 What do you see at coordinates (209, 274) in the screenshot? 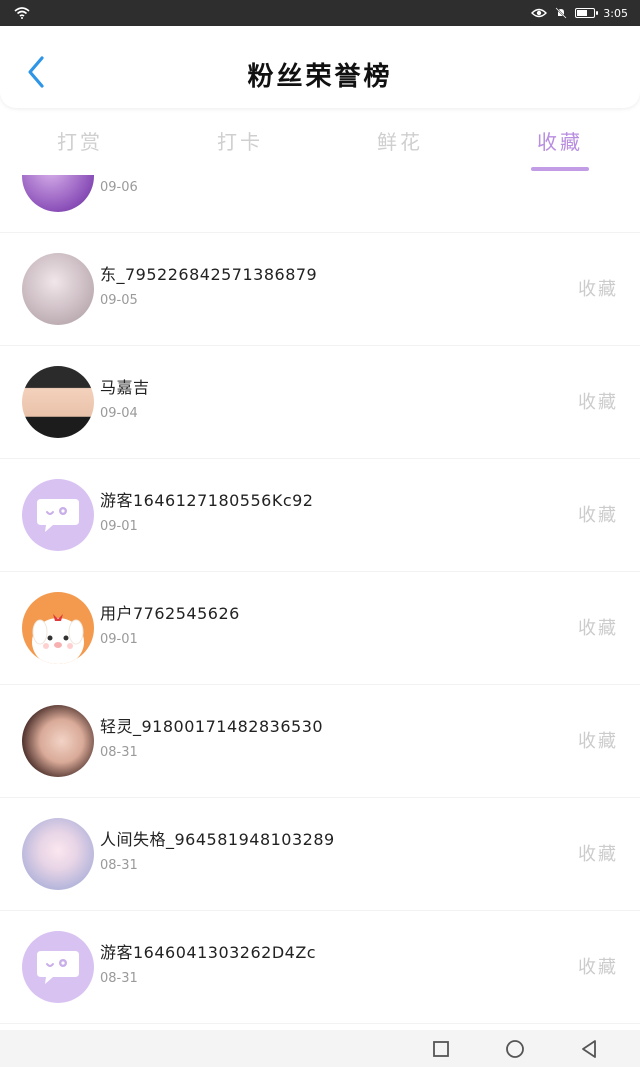
I see `user-name: 东_795226842571386879` at bounding box center [209, 274].